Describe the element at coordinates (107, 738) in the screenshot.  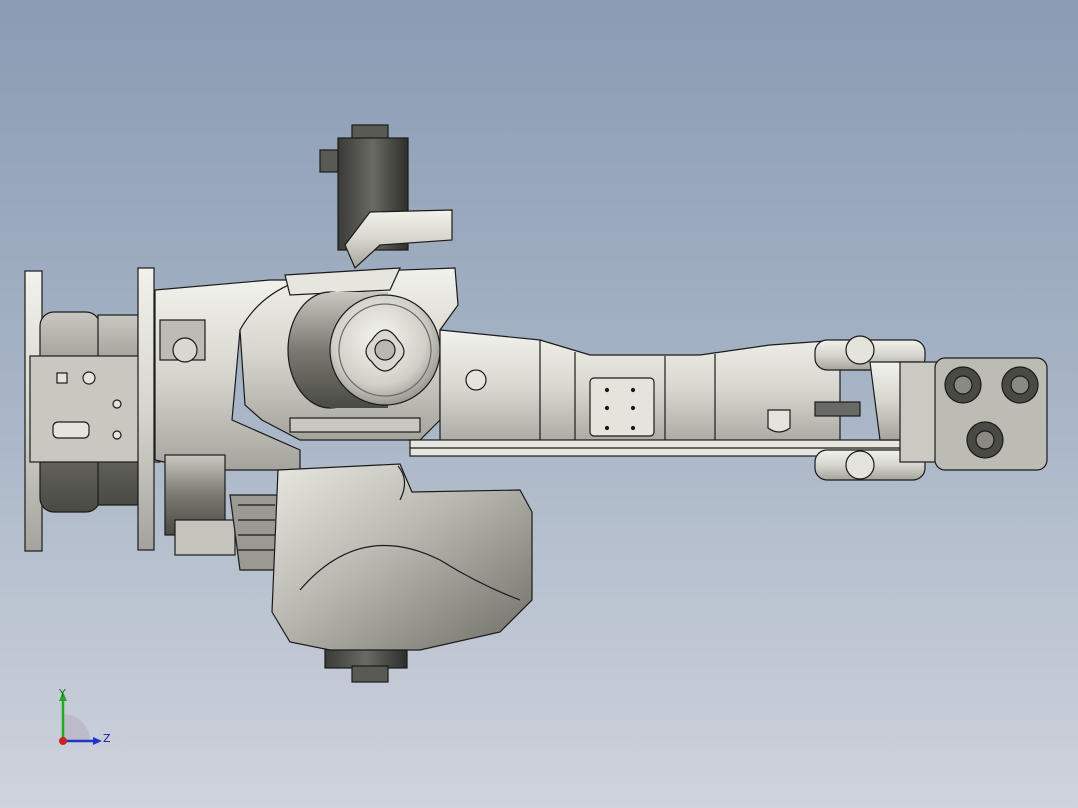
I see `z-axis-label: Z` at that location.